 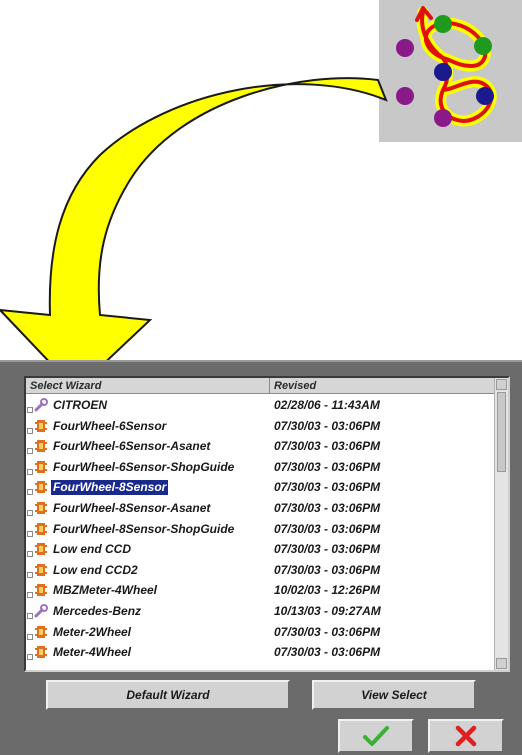 I want to click on list-header: Select Wizard Revised, so click(x=261, y=386).